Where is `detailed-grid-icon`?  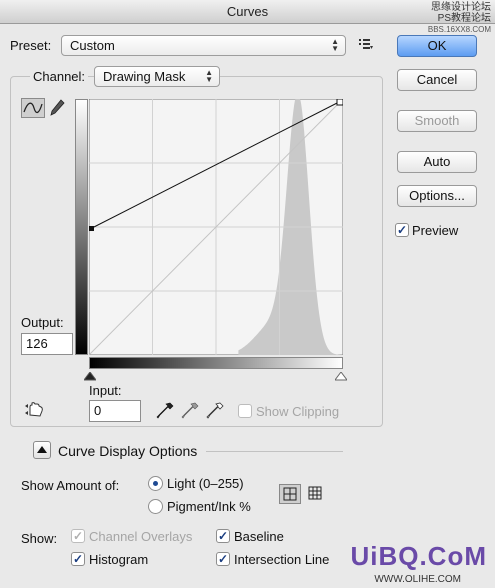 detailed-grid-icon is located at coordinates (316, 494).